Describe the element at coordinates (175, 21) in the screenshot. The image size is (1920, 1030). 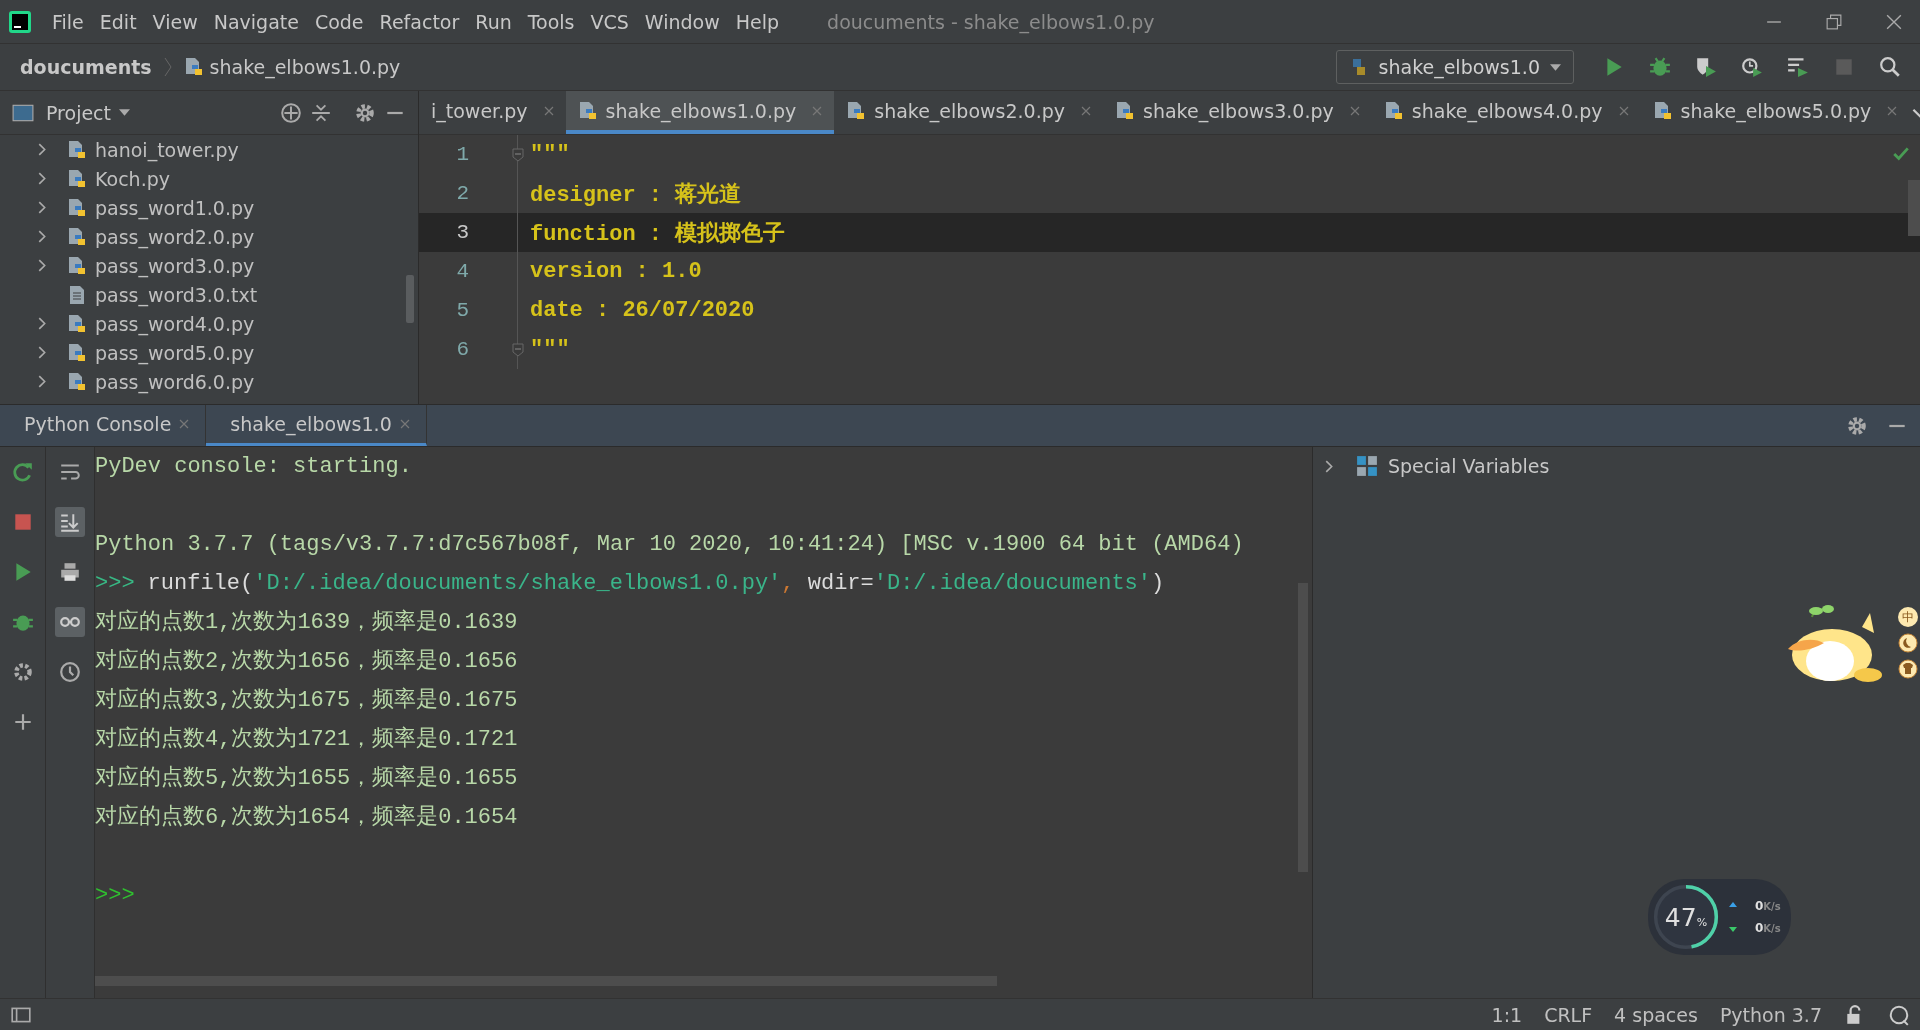
I see `menu-item: View` at that location.